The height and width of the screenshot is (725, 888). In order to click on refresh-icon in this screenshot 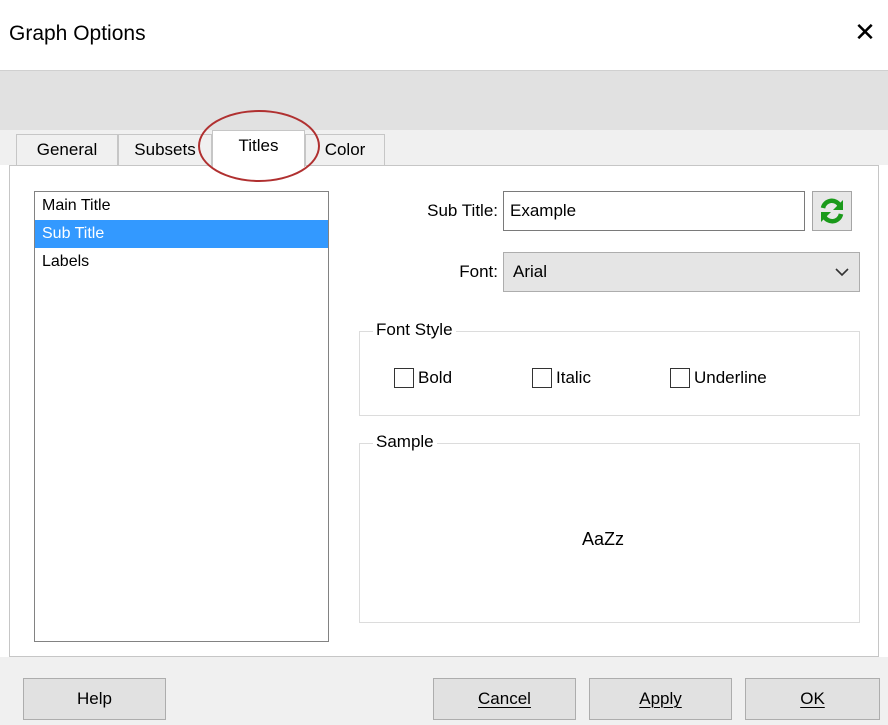, I will do `click(832, 211)`.